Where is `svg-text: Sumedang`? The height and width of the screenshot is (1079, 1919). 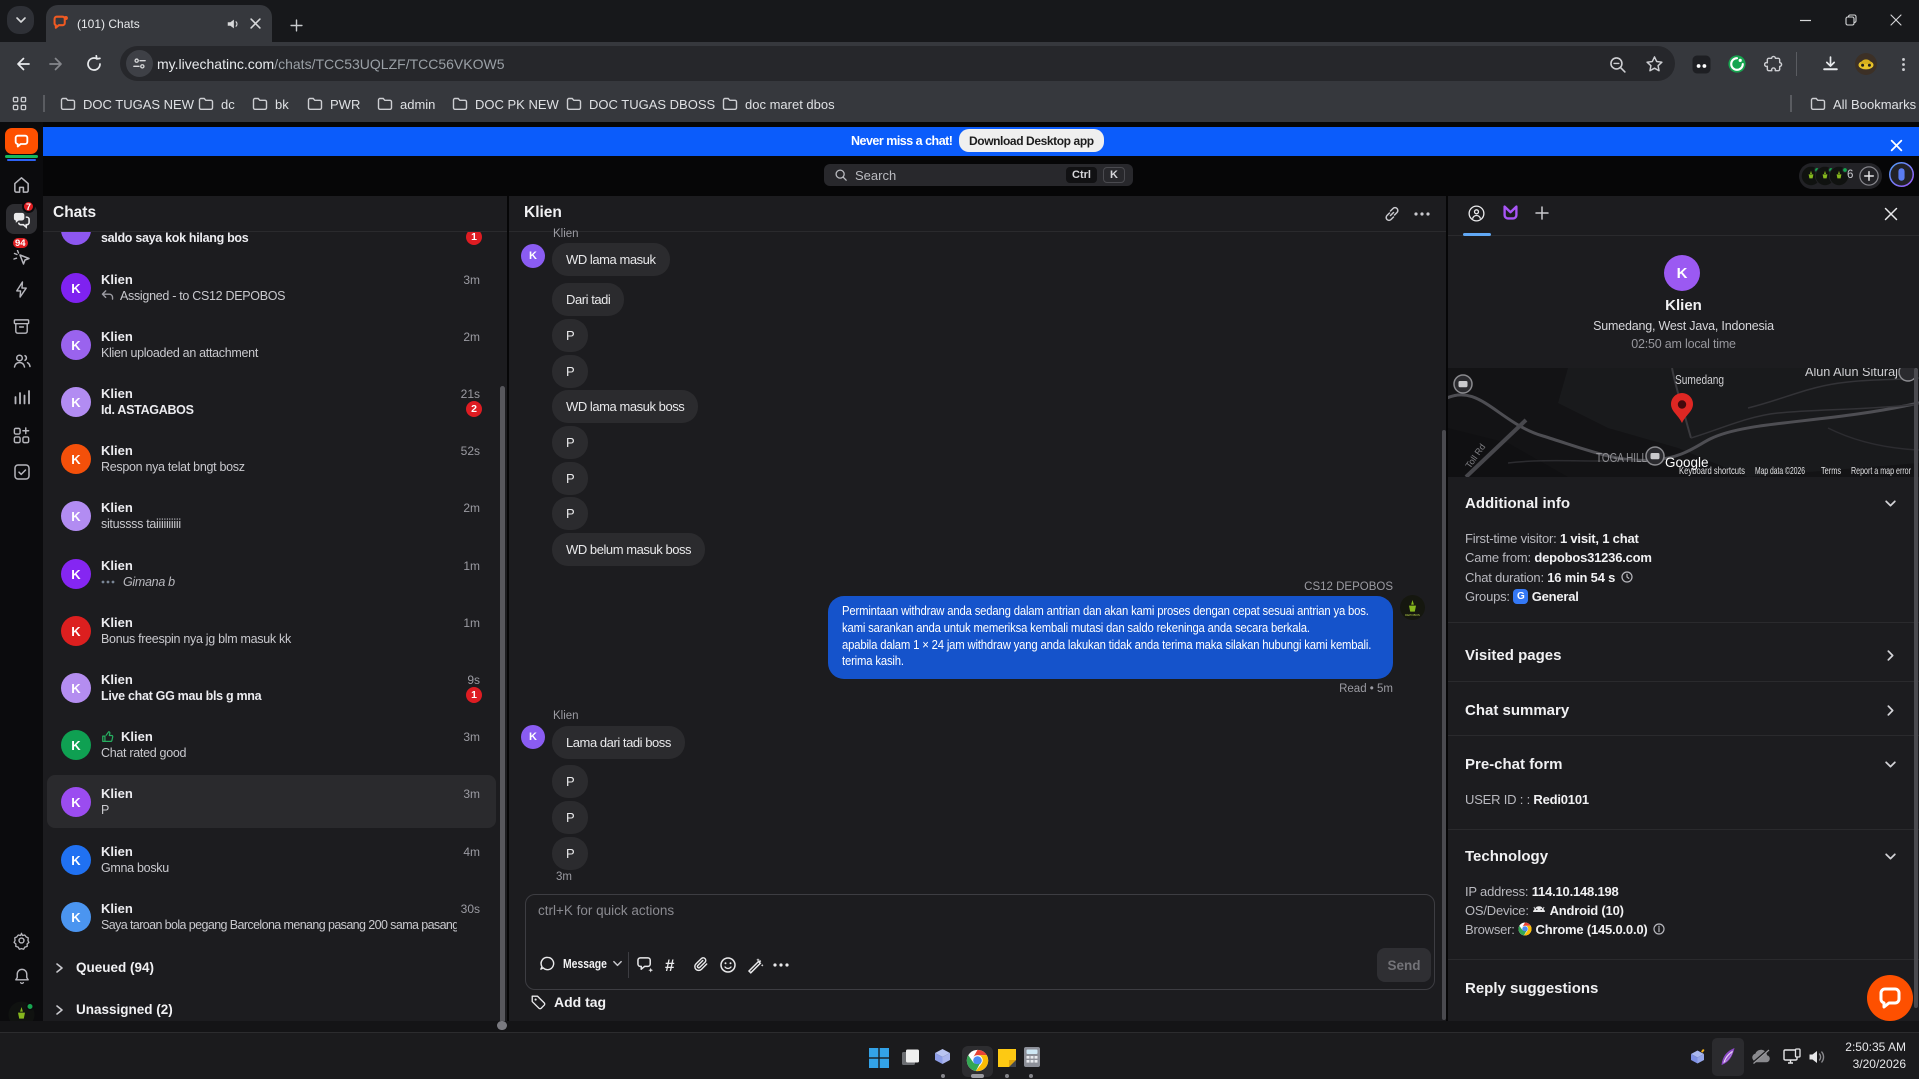
svg-text: Sumedang is located at coordinates (1699, 379).